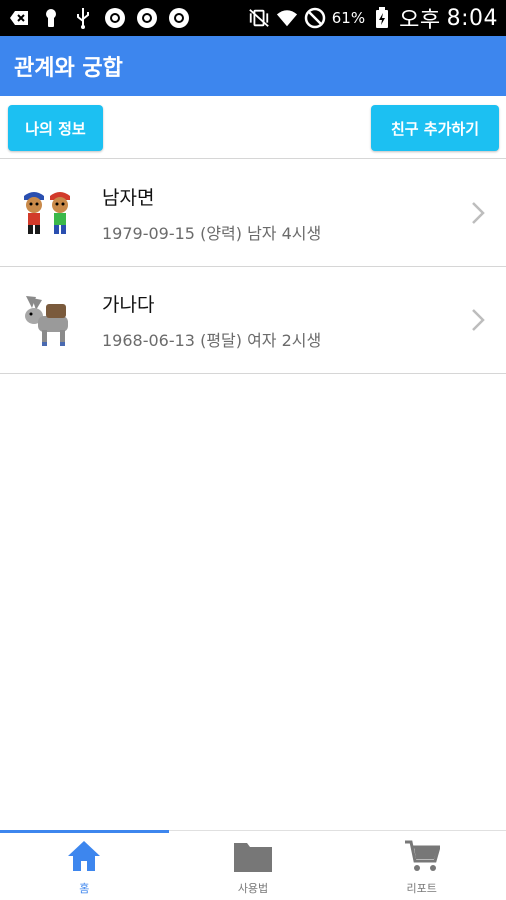  I want to click on tab-usage: 사용법, so click(253, 865).